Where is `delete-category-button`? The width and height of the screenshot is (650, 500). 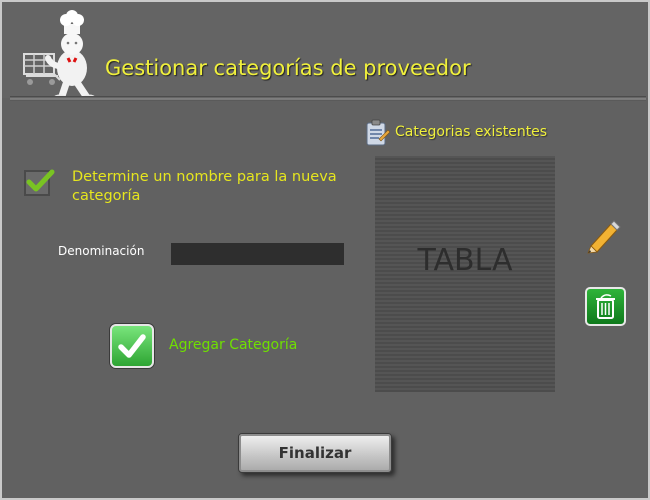
delete-category-button is located at coordinates (605, 306).